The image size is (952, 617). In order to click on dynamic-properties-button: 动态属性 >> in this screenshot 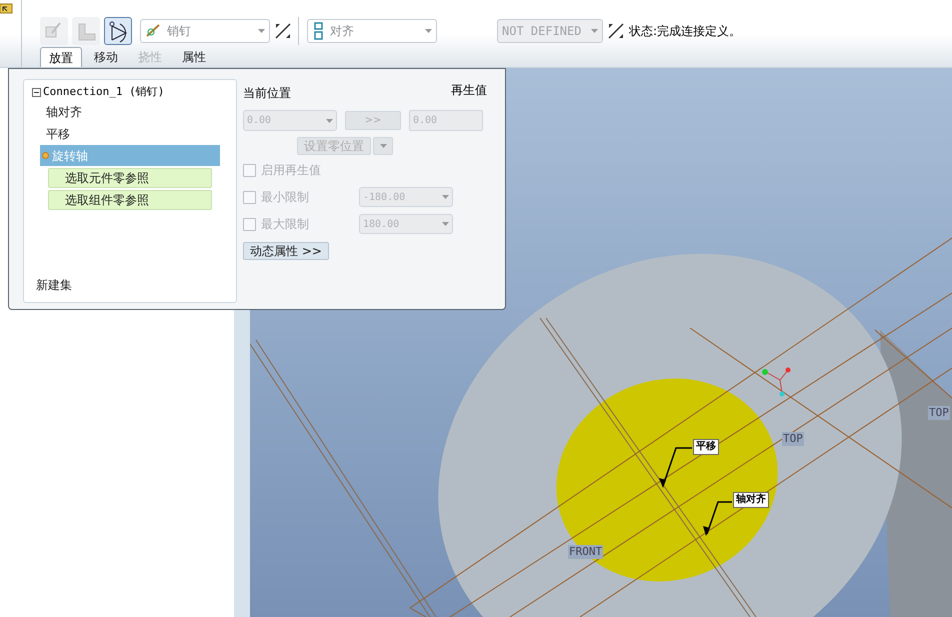, I will do `click(286, 251)`.